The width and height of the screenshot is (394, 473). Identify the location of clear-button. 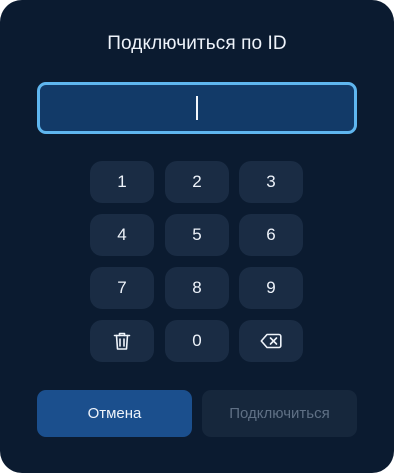
(122, 341).